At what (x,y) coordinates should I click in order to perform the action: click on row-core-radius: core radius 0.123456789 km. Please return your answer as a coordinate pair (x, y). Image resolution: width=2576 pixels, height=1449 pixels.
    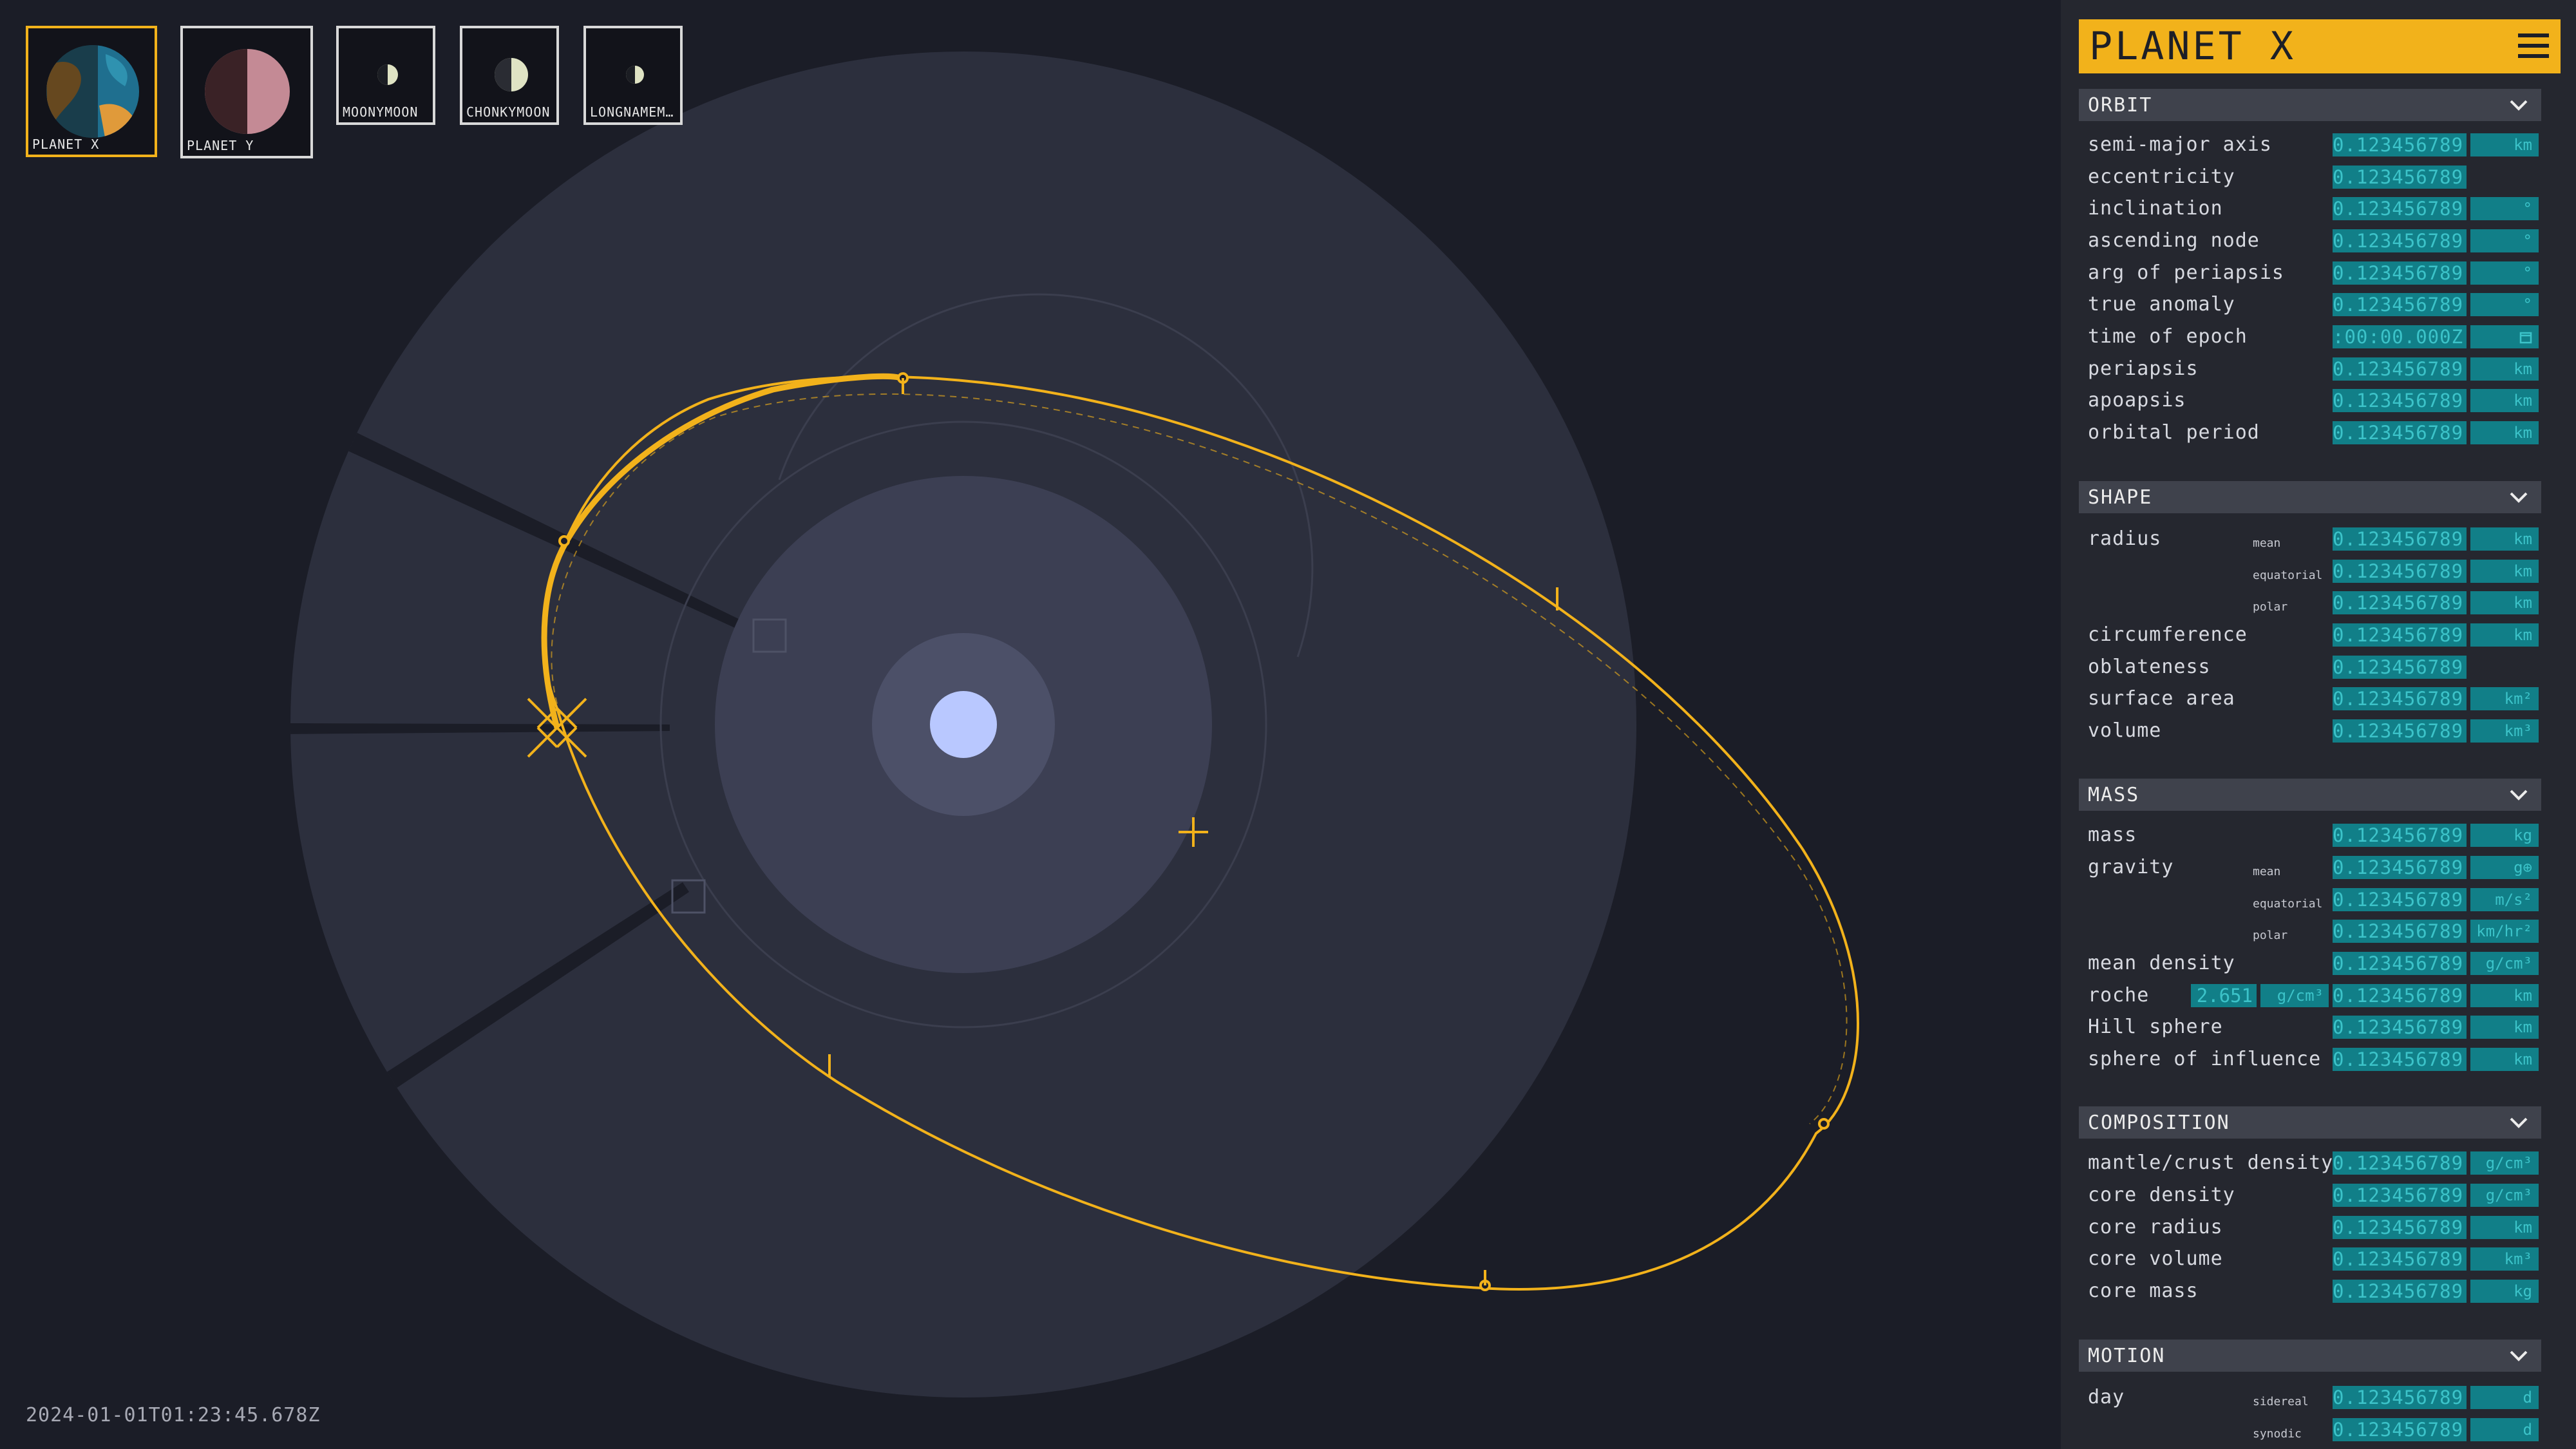
    Looking at the image, I should click on (2313, 1226).